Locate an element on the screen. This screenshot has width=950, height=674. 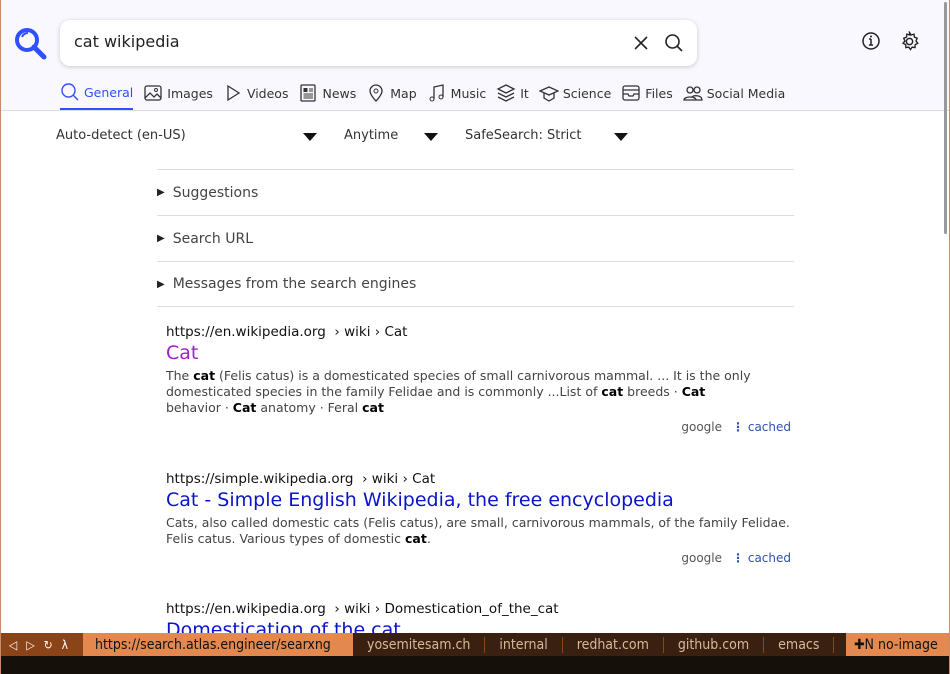
result-host: https://simple.wikipedia.org is located at coordinates (260, 479).